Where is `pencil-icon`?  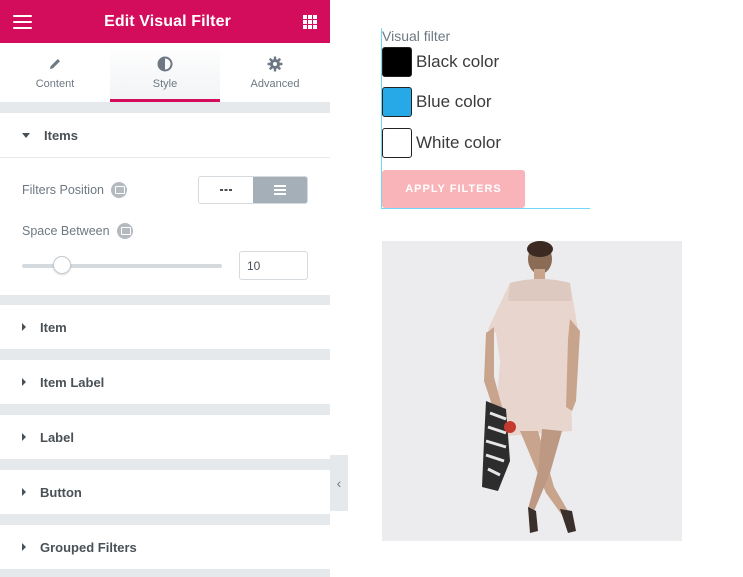
pencil-icon is located at coordinates (55, 64).